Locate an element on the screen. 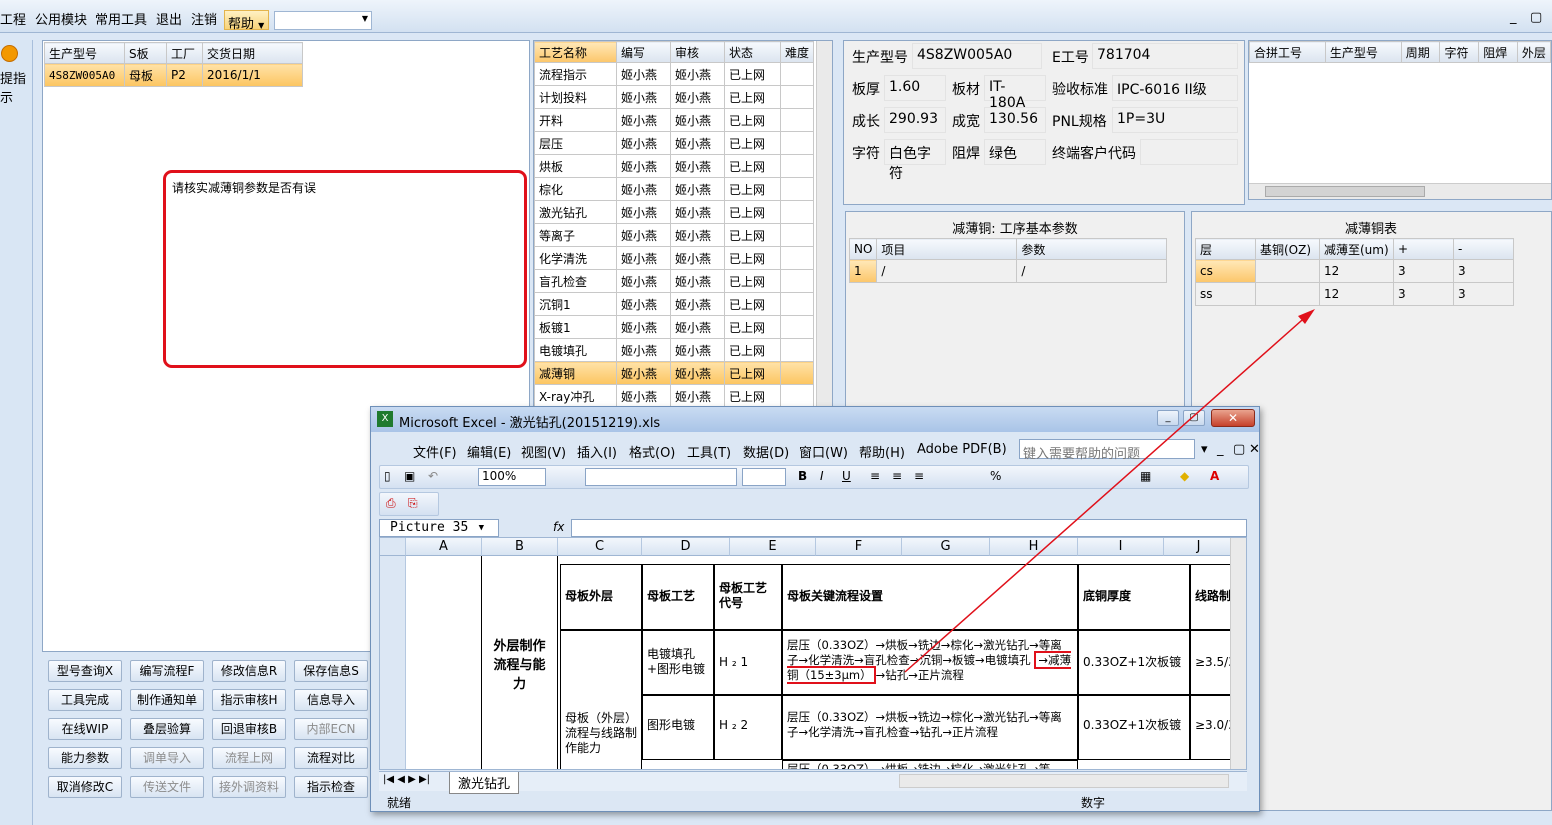 This screenshot has height=825, width=1552. col-header: 工厂 is located at coordinates (184, 53).